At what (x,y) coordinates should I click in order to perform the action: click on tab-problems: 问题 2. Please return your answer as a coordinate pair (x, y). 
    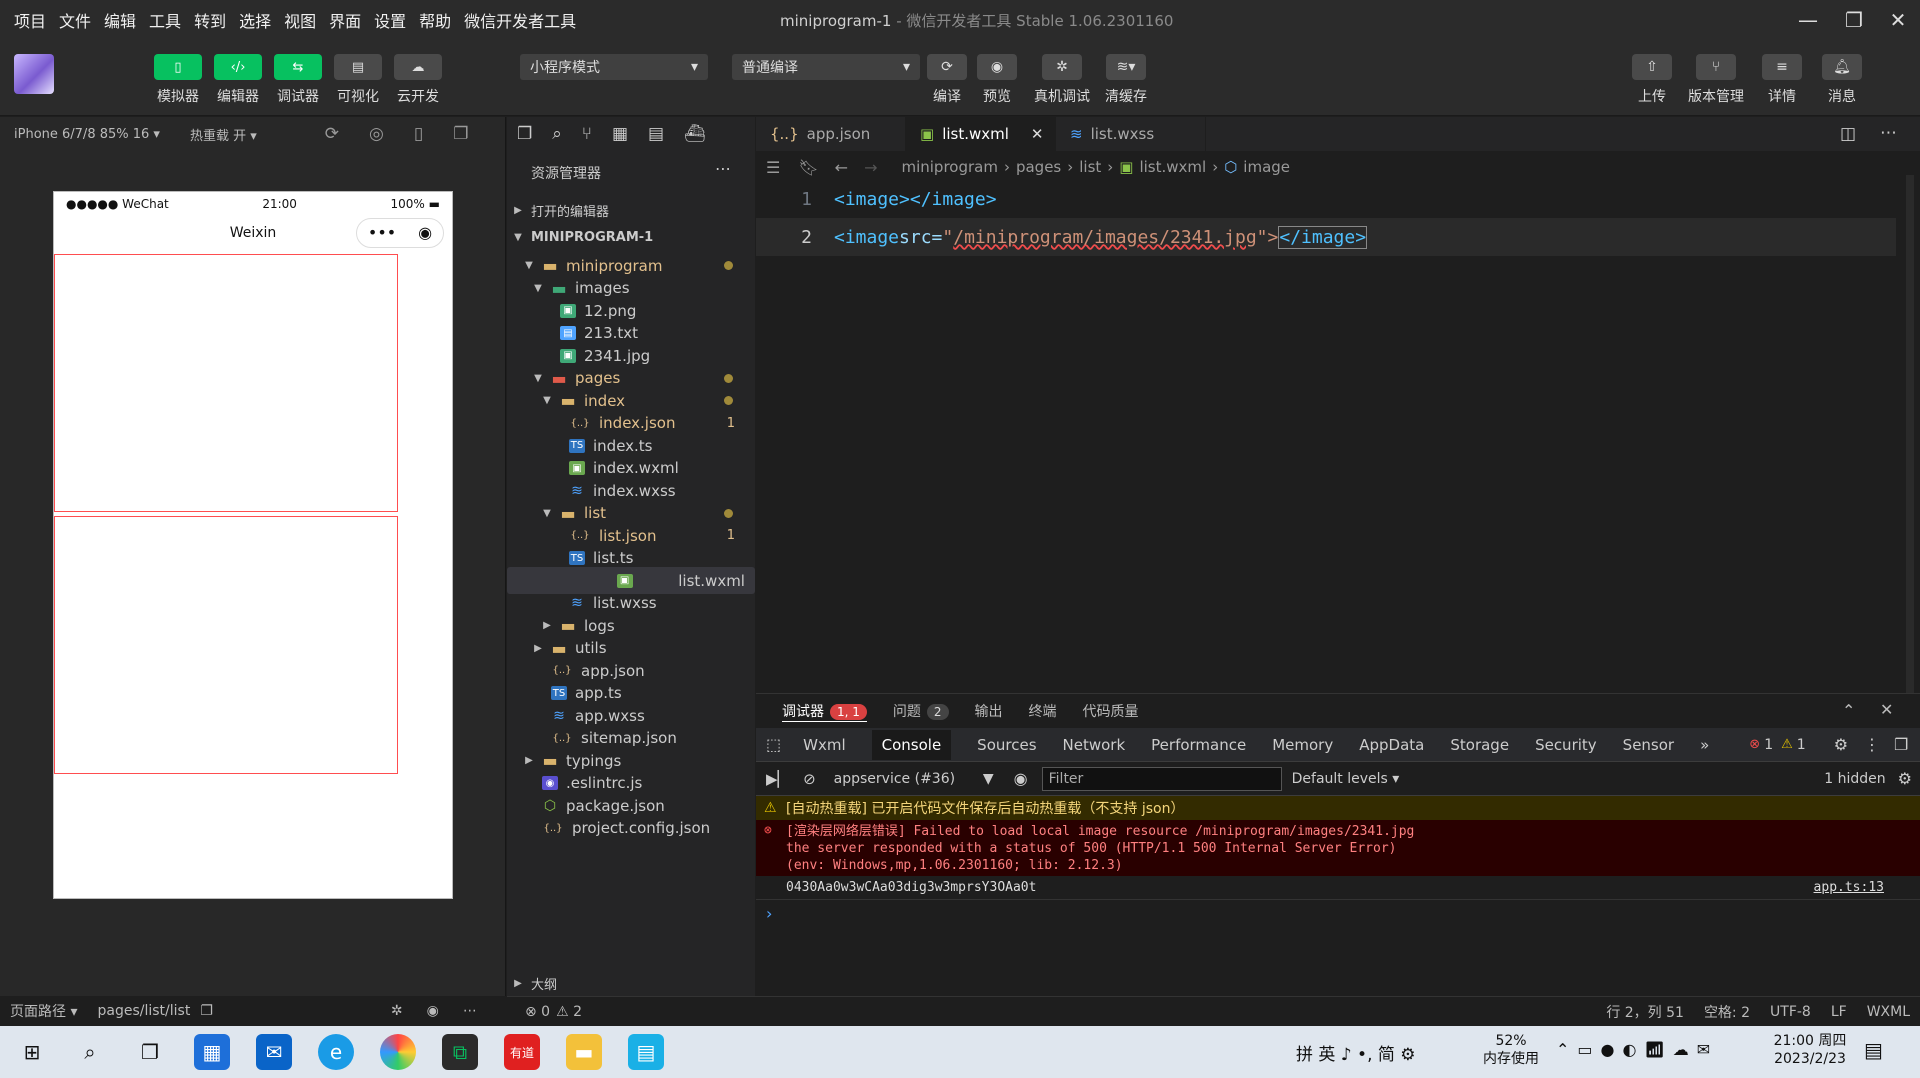
    Looking at the image, I should click on (921, 711).